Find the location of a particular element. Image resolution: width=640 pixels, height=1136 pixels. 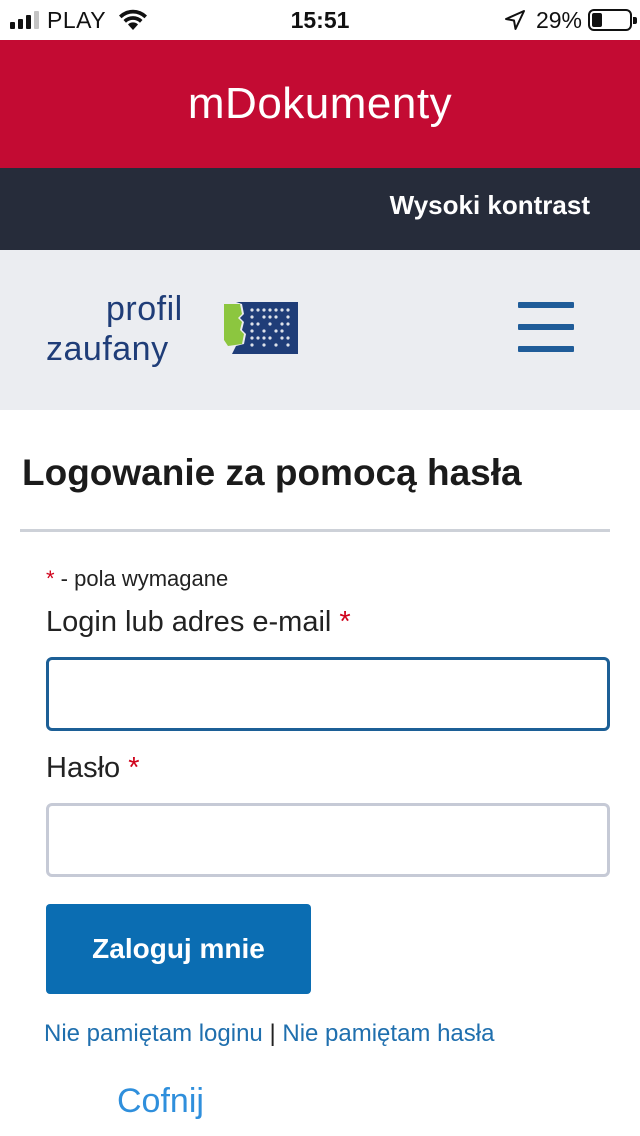

login-button: Zaloguj mnie is located at coordinates (178, 949).